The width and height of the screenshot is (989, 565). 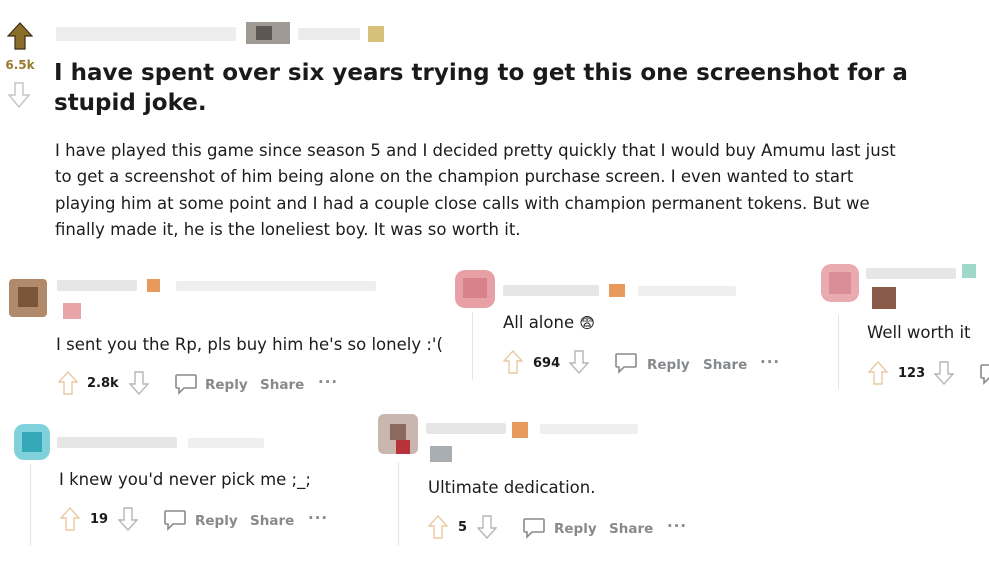 I want to click on comment-1-upvote-icon, so click(x=68, y=383).